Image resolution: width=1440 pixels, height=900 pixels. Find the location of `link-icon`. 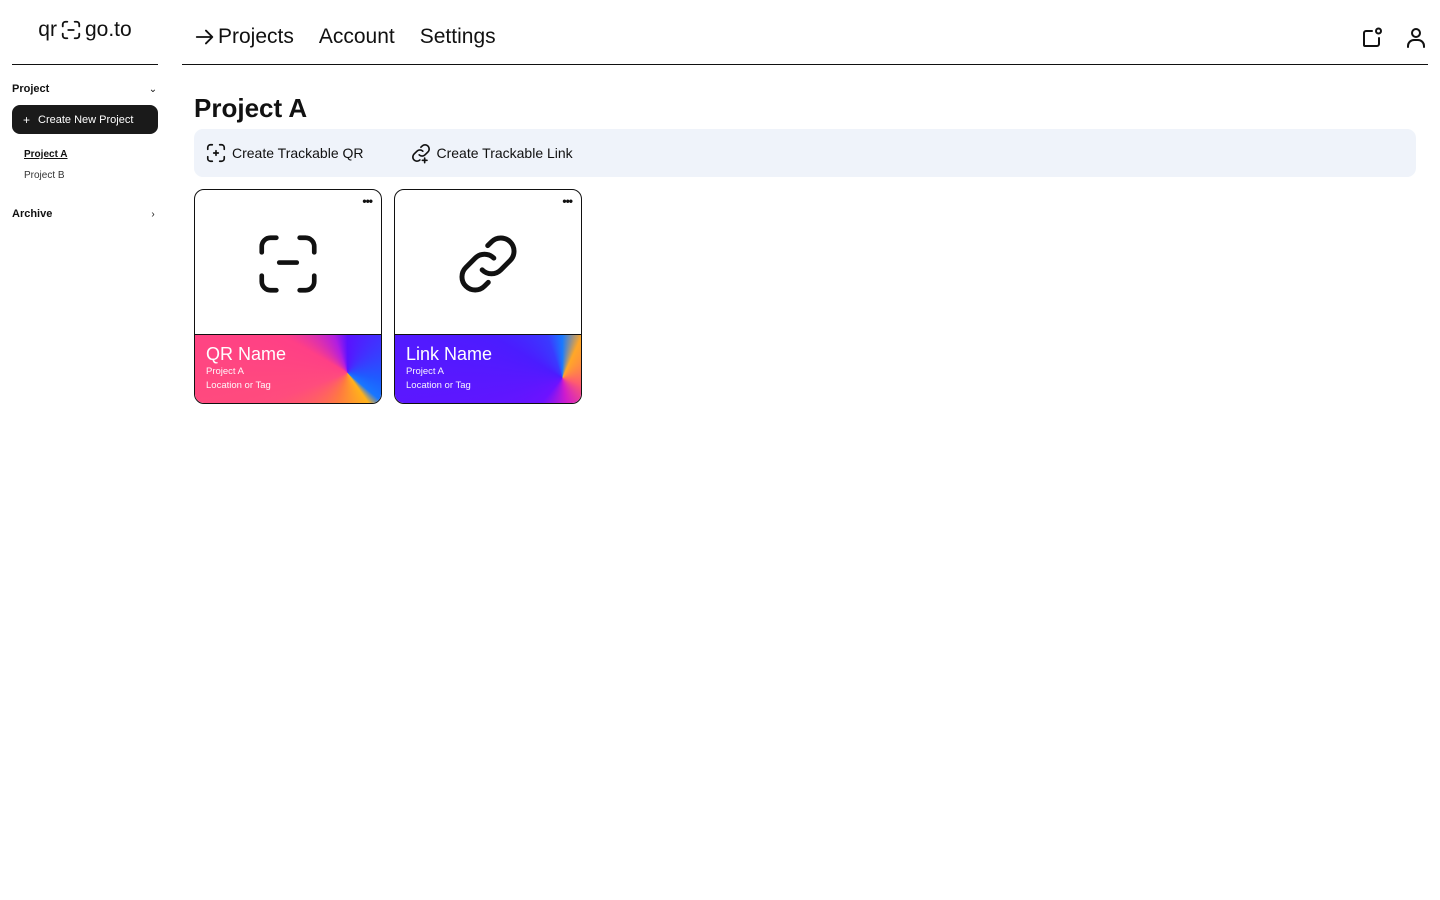

link-icon is located at coordinates (488, 264).